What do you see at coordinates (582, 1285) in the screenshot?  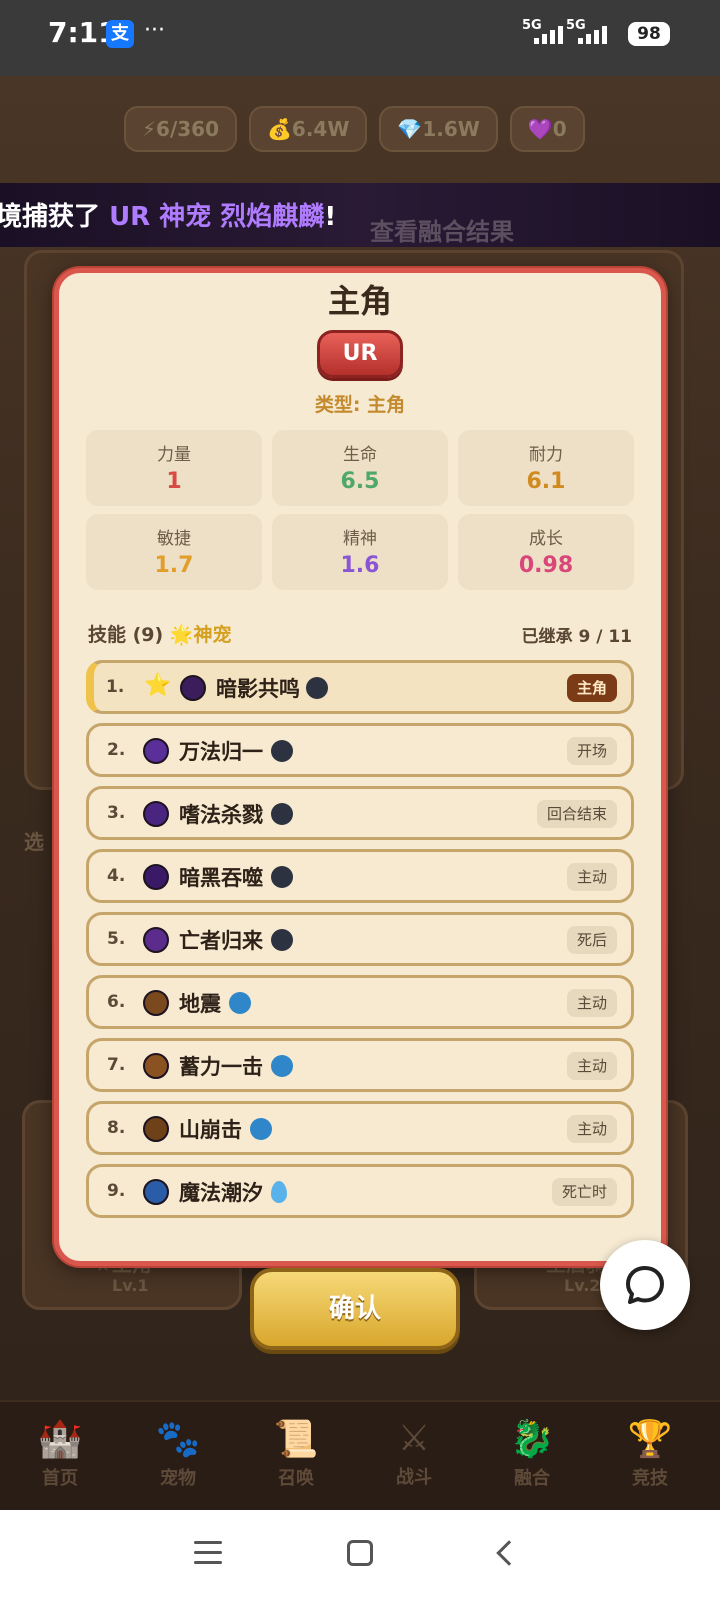 I see `background-card-3-level: Lv.2` at bounding box center [582, 1285].